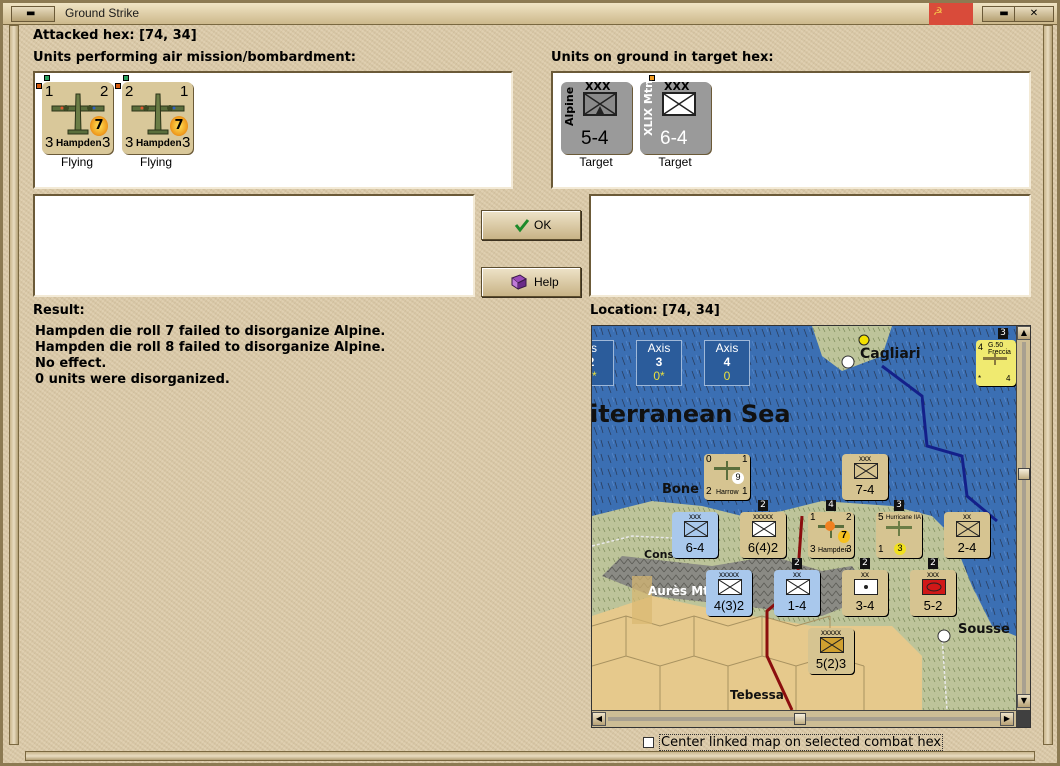  What do you see at coordinates (33, 14) in the screenshot?
I see `window-menu-button: ▬` at bounding box center [33, 14].